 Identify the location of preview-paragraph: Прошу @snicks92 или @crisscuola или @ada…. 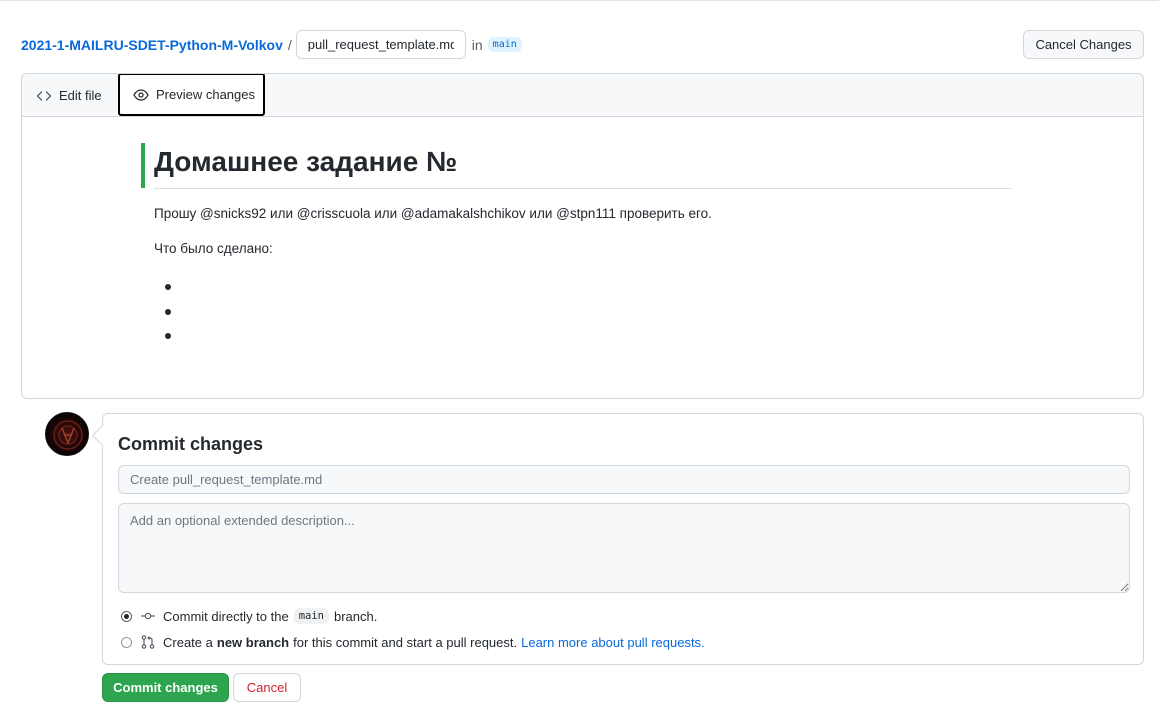
(433, 213).